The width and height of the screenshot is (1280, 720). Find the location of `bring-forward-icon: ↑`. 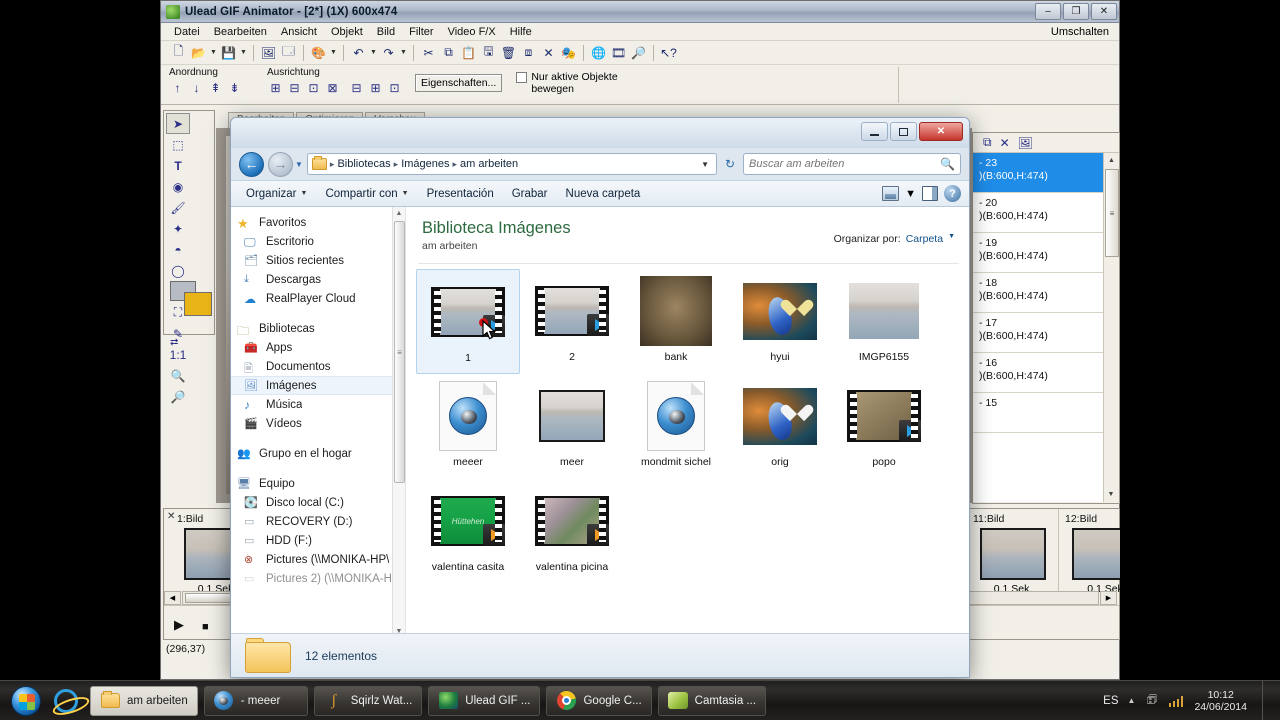

bring-forward-icon: ↑ is located at coordinates (177, 87).